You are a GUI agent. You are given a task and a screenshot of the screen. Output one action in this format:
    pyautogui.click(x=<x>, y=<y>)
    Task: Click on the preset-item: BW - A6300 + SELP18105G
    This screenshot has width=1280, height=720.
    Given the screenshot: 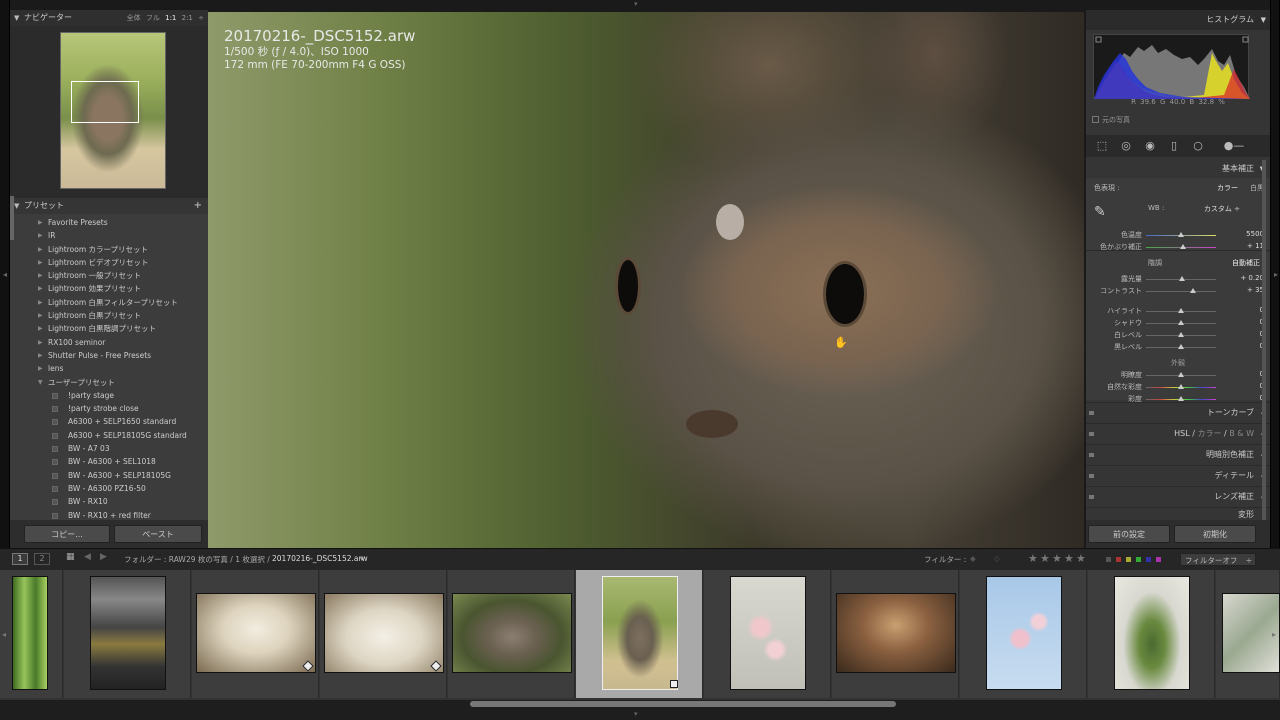 What is the action you would take?
    pyautogui.click(x=109, y=475)
    